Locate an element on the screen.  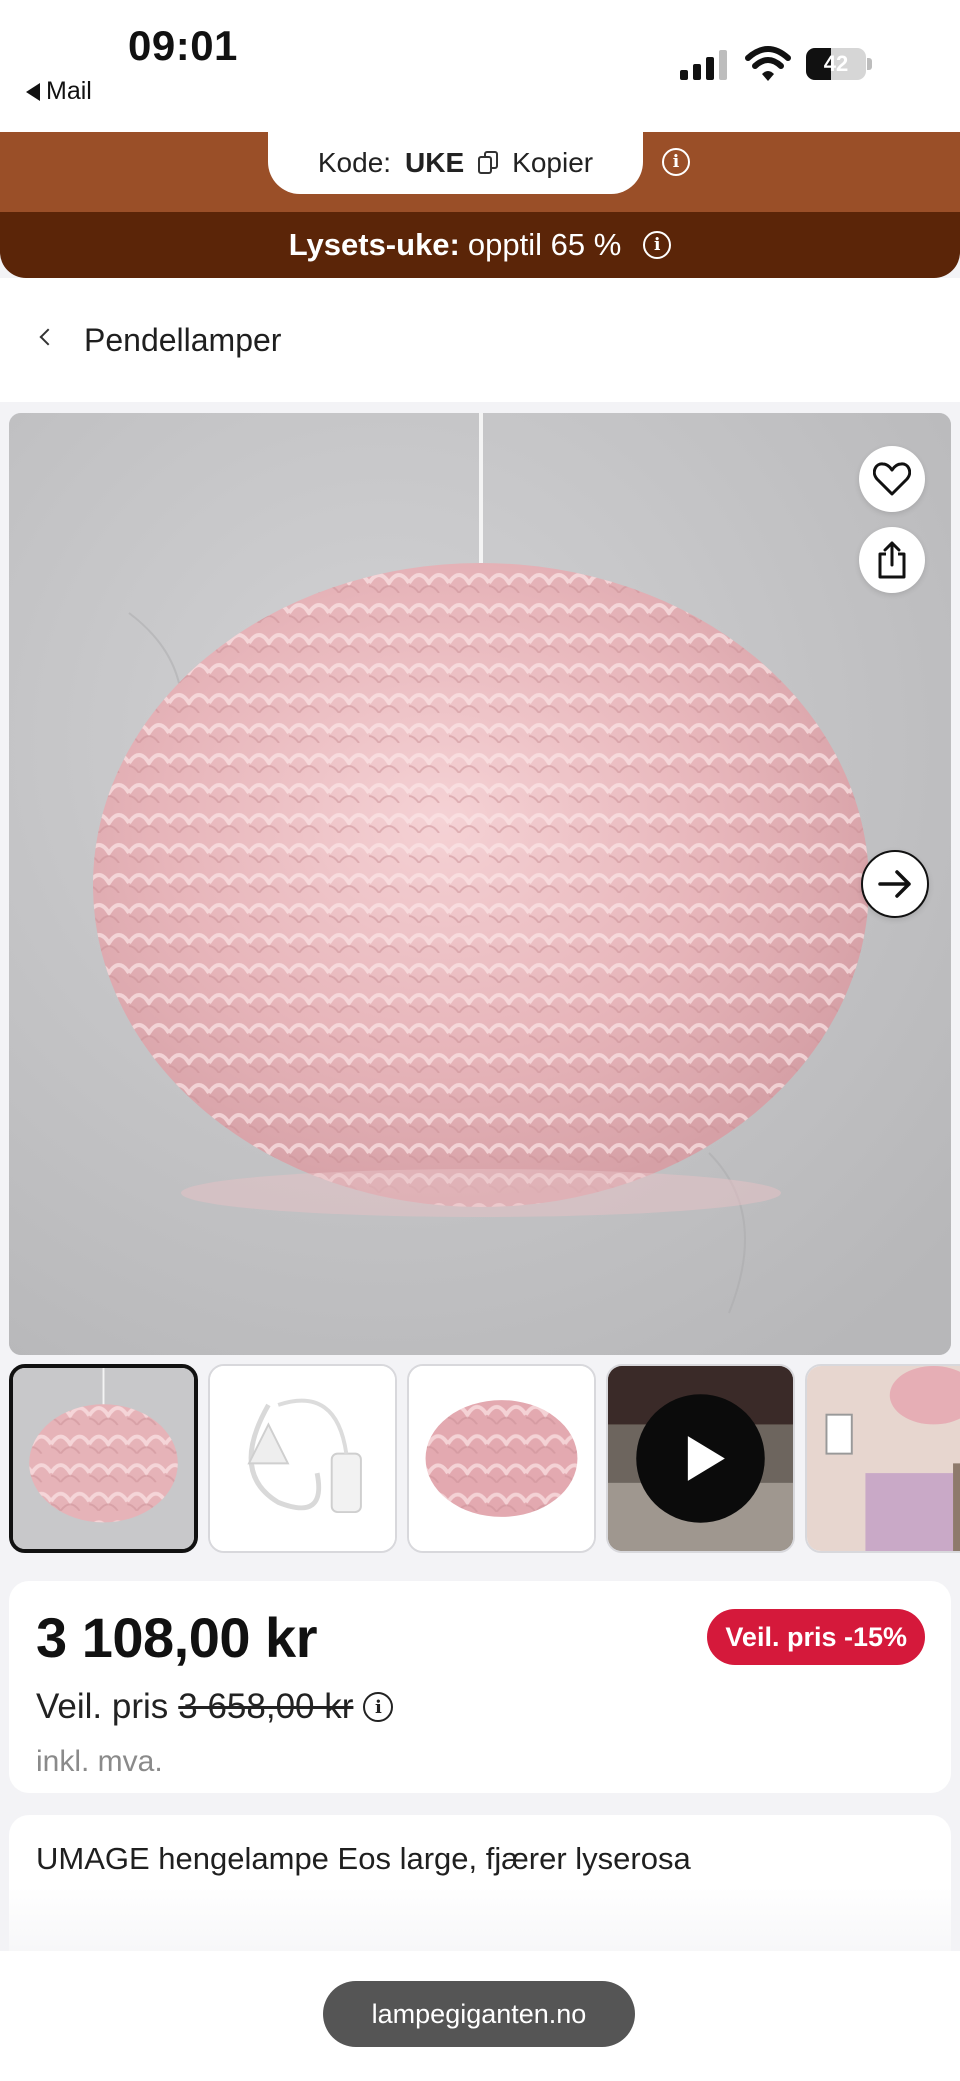
copy-label: Kopier is located at coordinates (553, 162).